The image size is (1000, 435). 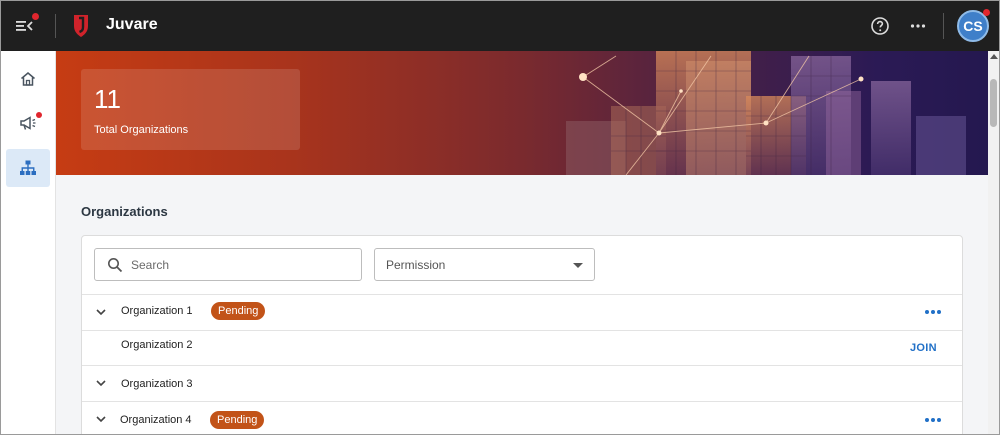 What do you see at coordinates (157, 311) in the screenshot?
I see `organization-name: Organization 1` at bounding box center [157, 311].